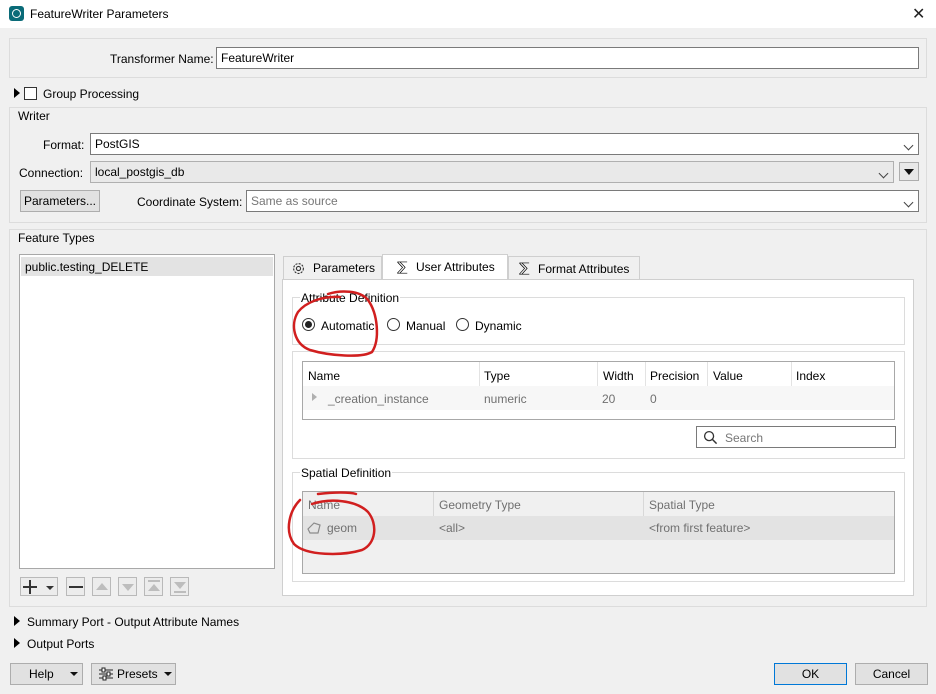 The width and height of the screenshot is (936, 694). Describe the element at coordinates (17, 621) in the screenshot. I see `summary-port-expand-icon` at that location.